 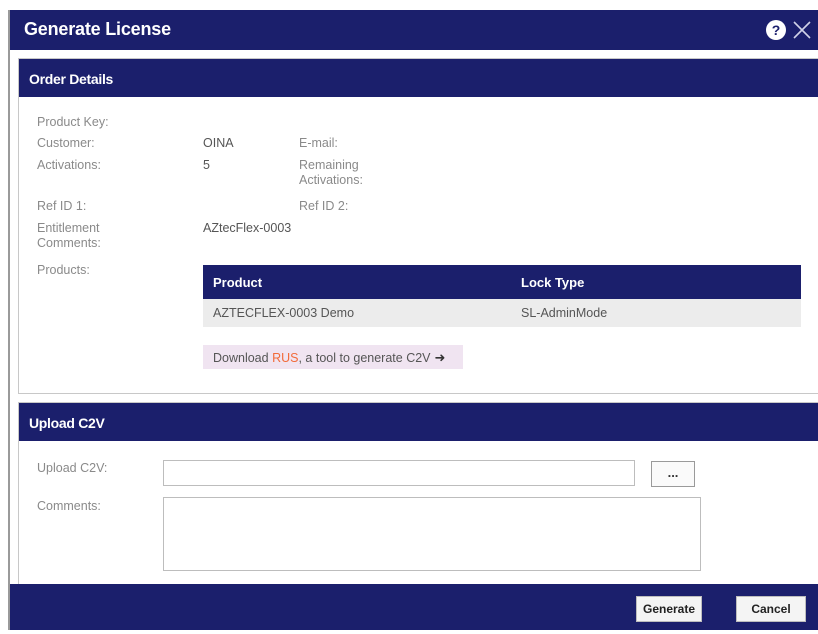 What do you see at coordinates (62, 206) in the screenshot?
I see `ref-id1-label: Ref ID 1:` at bounding box center [62, 206].